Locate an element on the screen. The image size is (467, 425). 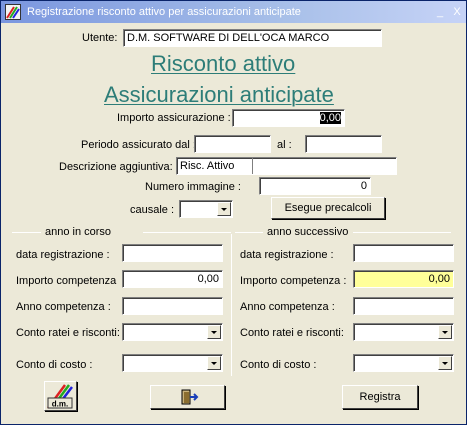
left-anno-competenza-label: Anno competenza : is located at coordinates (63, 307).